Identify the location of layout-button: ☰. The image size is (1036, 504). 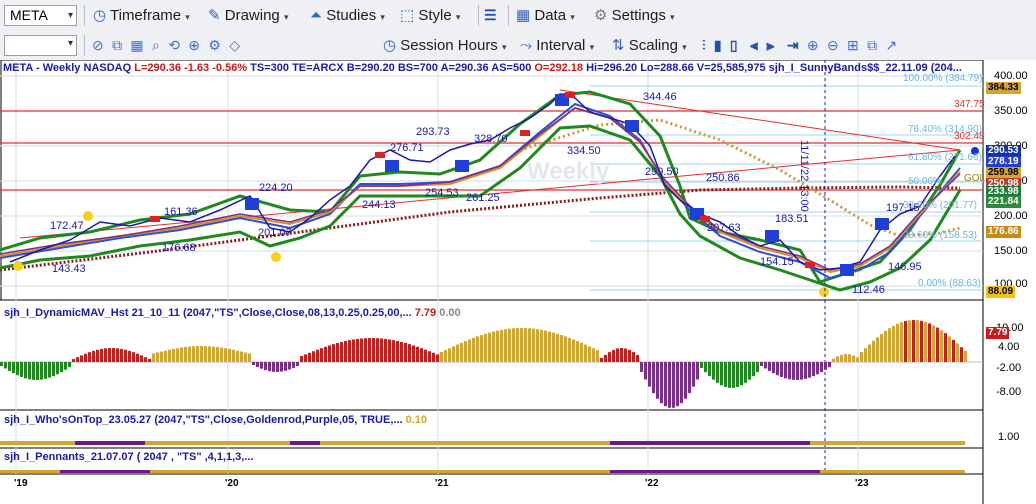
(490, 15).